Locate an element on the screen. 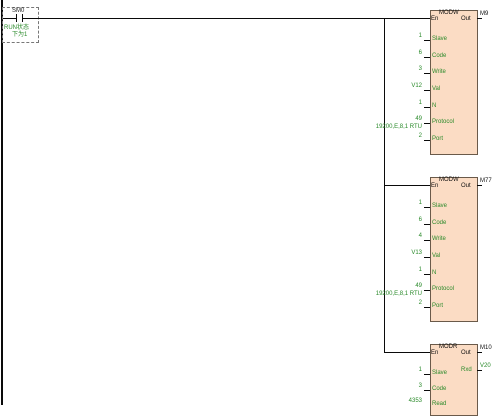  block-1-pin-label: Slave is located at coordinates (440, 39).